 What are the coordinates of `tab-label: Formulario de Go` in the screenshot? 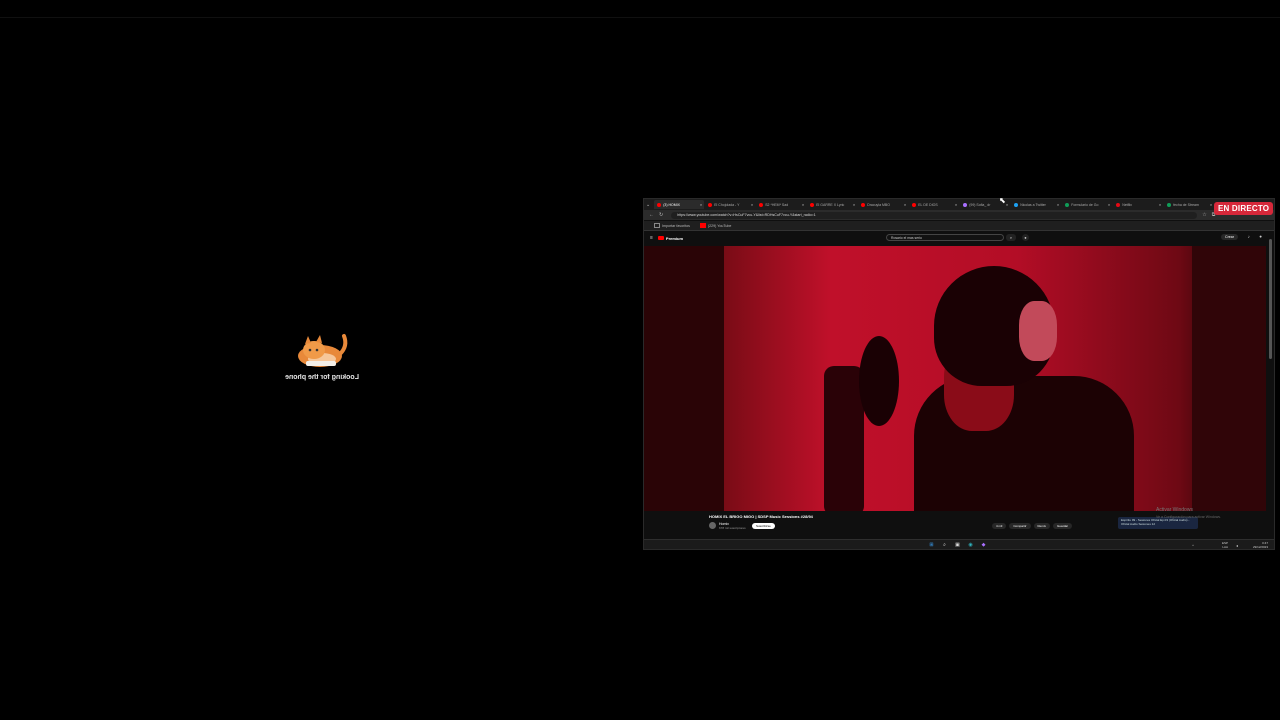 It's located at (1085, 204).